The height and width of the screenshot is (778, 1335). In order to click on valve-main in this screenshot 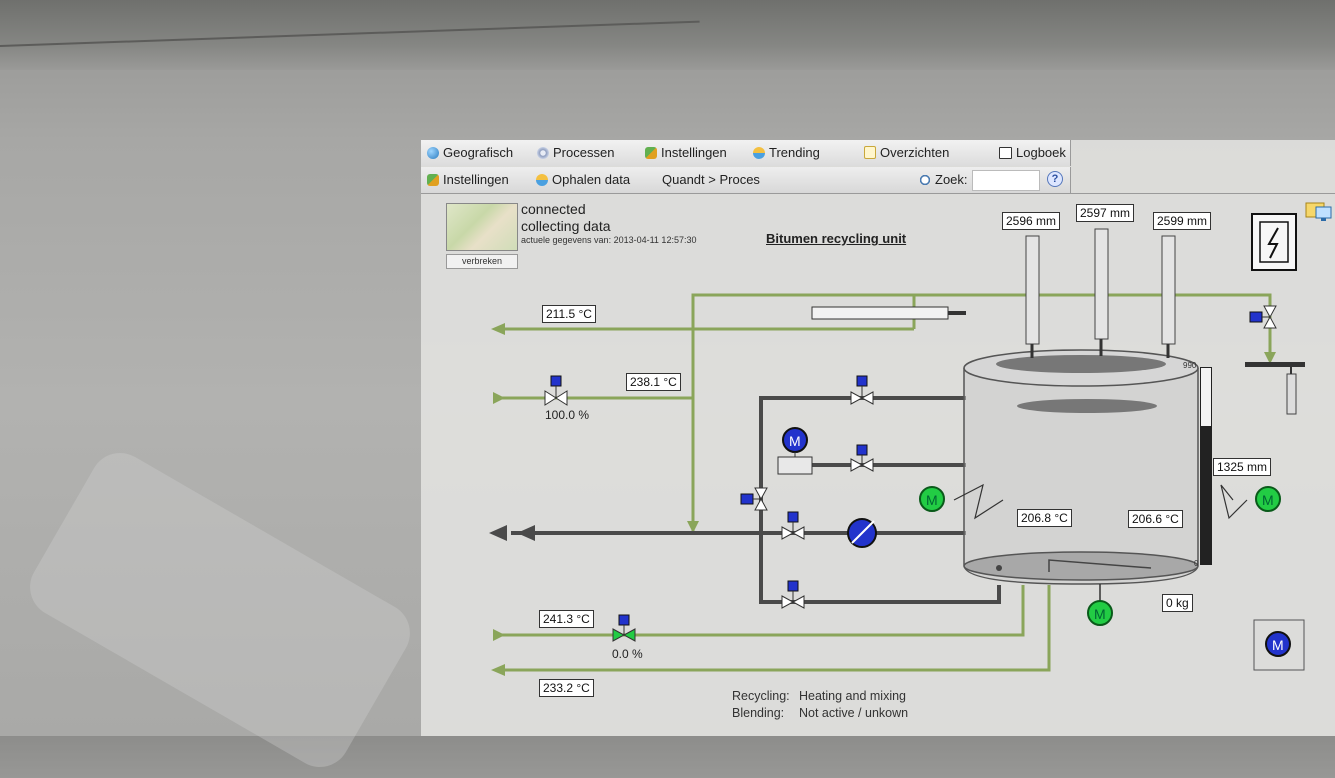, I will do `click(793, 525)`.